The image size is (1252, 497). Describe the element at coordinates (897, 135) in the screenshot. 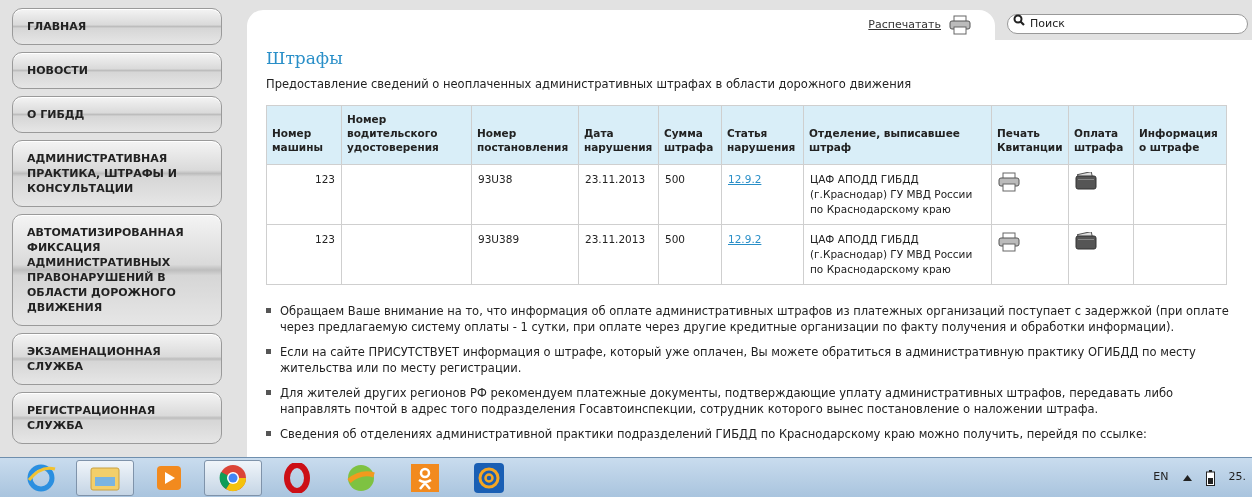

I see `column-header: Отделение, выписавшее штраф` at that location.